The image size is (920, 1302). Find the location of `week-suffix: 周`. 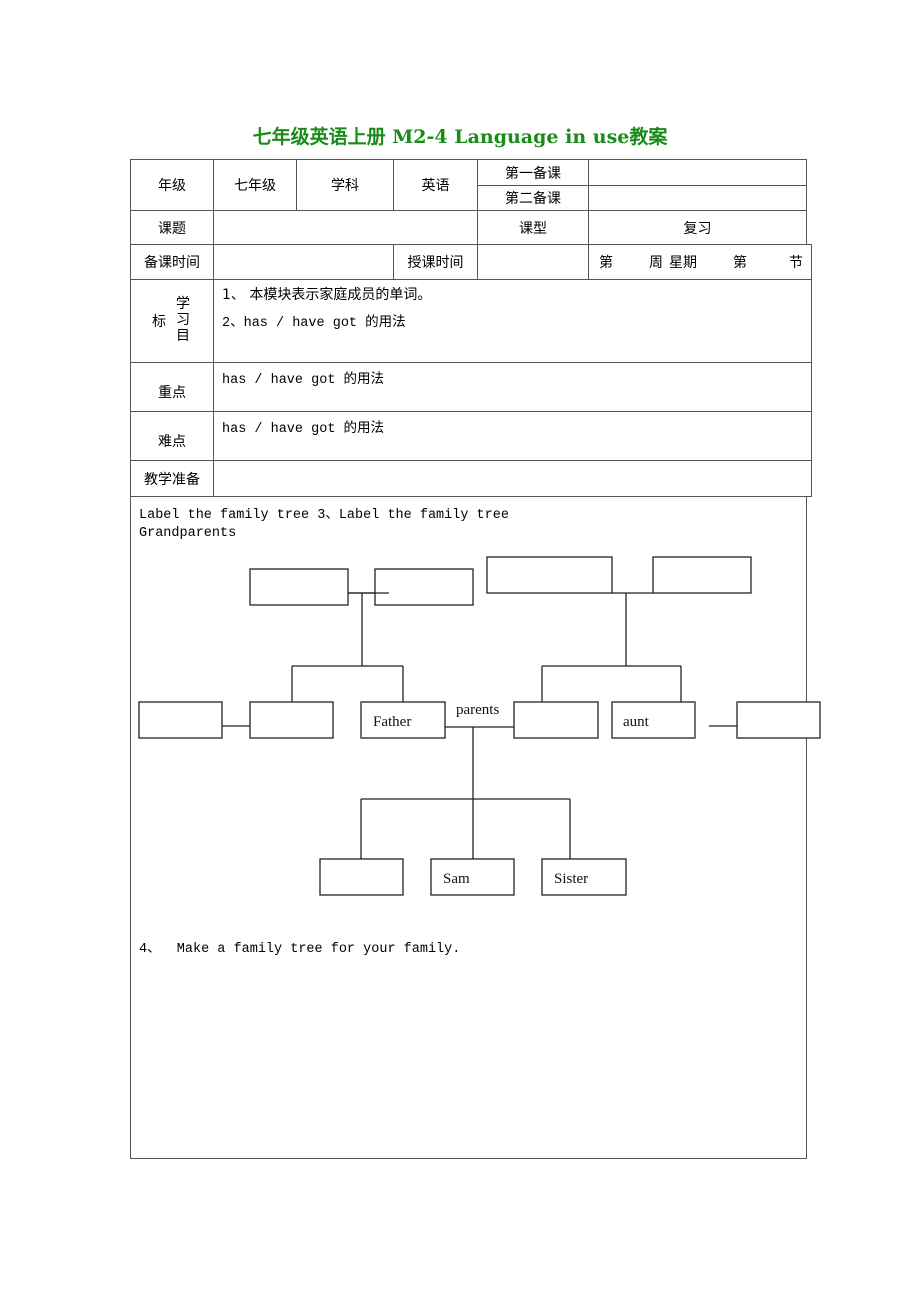

week-suffix: 周 is located at coordinates (656, 263).